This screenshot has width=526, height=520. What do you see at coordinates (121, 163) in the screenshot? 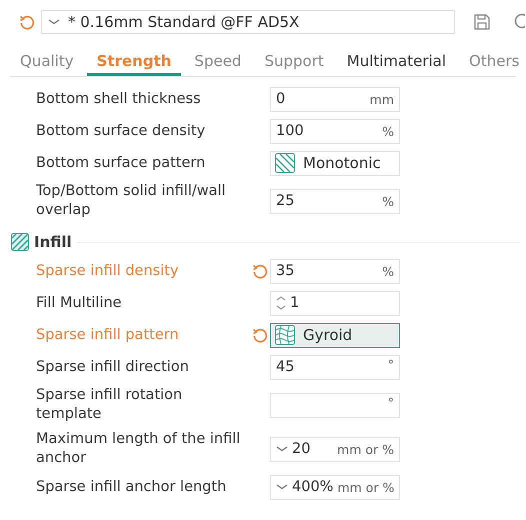
I see `setting-label: Bottom surface pattern` at bounding box center [121, 163].